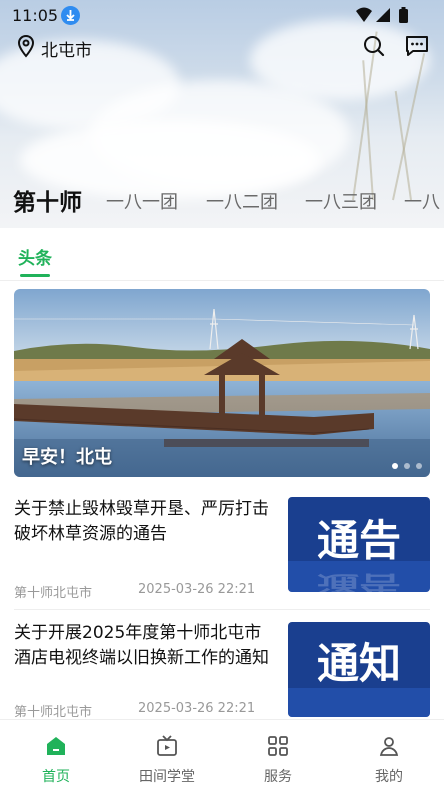 This screenshot has height=789, width=444. I want to click on search-icon, so click(374, 48).